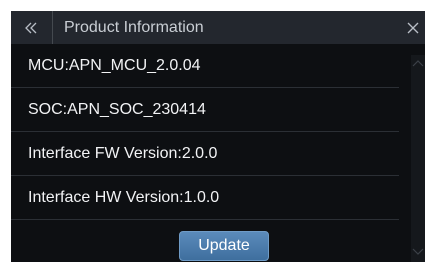 Image resolution: width=425 pixels, height=262 pixels. I want to click on page-title: Product Information, so click(134, 27).